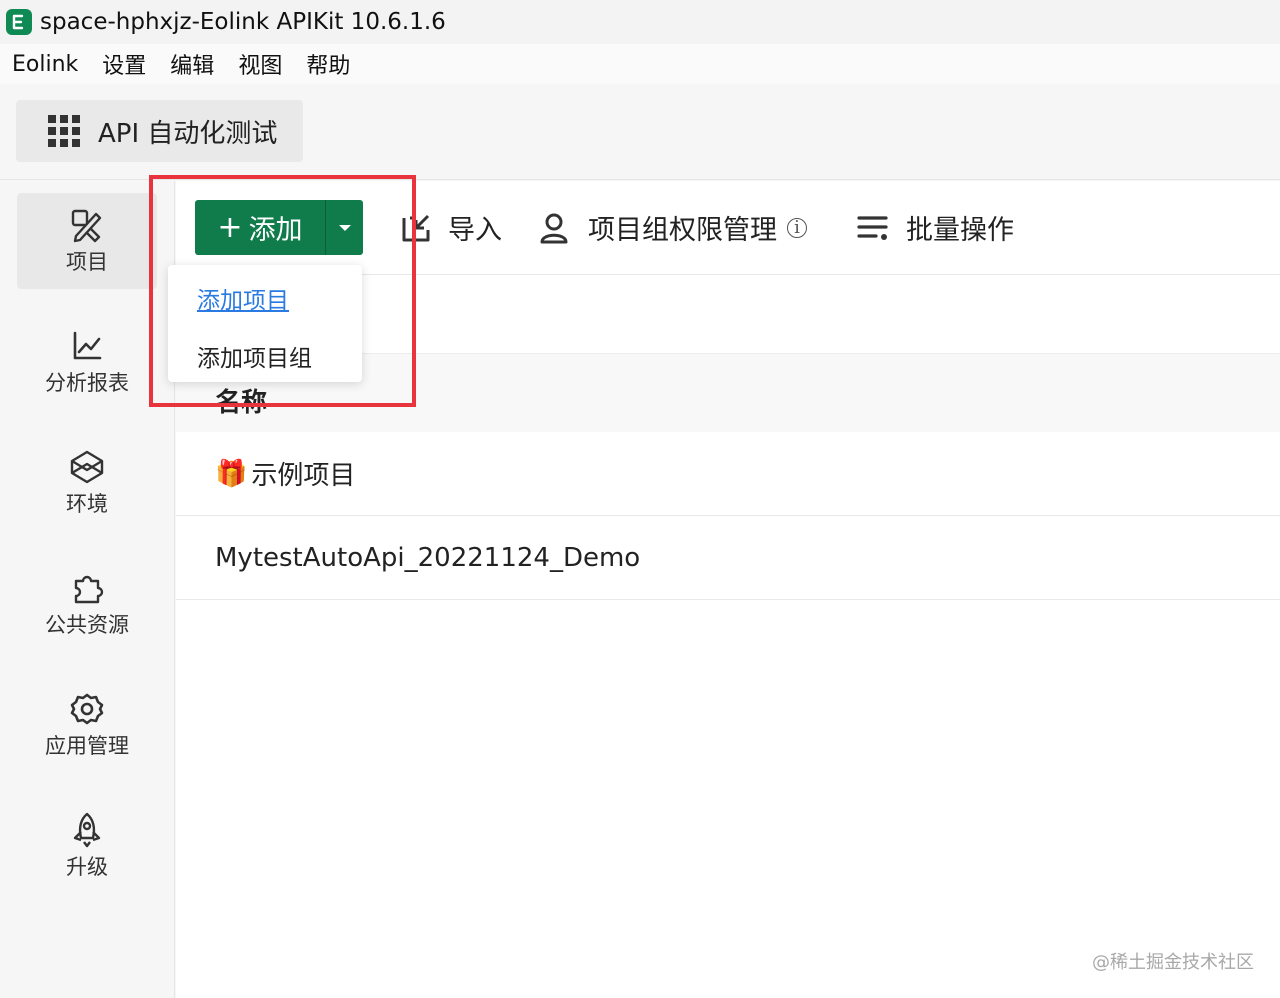 The image size is (1280, 998). I want to click on watermark: @稀土掘金技术社区, so click(1173, 962).